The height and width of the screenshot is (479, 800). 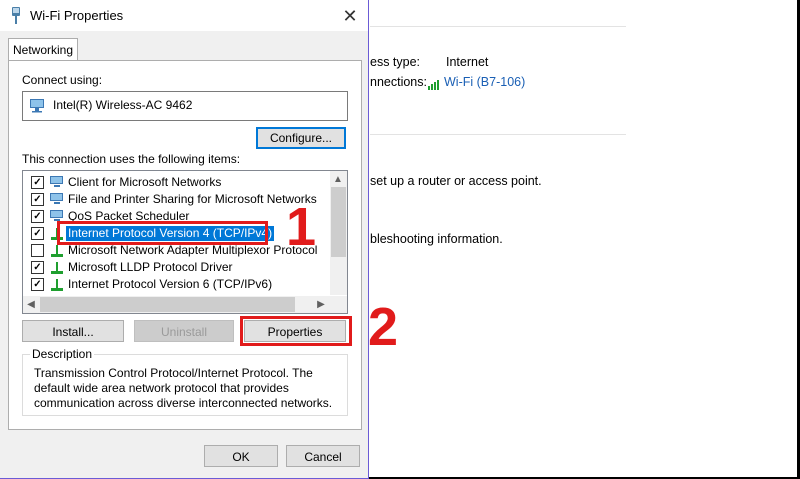 I want to click on troubleshoot-text: bleshooting information., so click(x=436, y=239).